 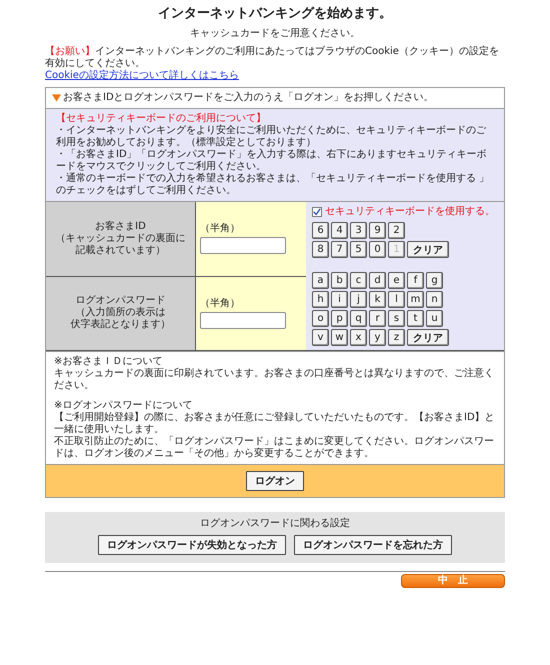 I want to click on key: d, so click(x=377, y=280).